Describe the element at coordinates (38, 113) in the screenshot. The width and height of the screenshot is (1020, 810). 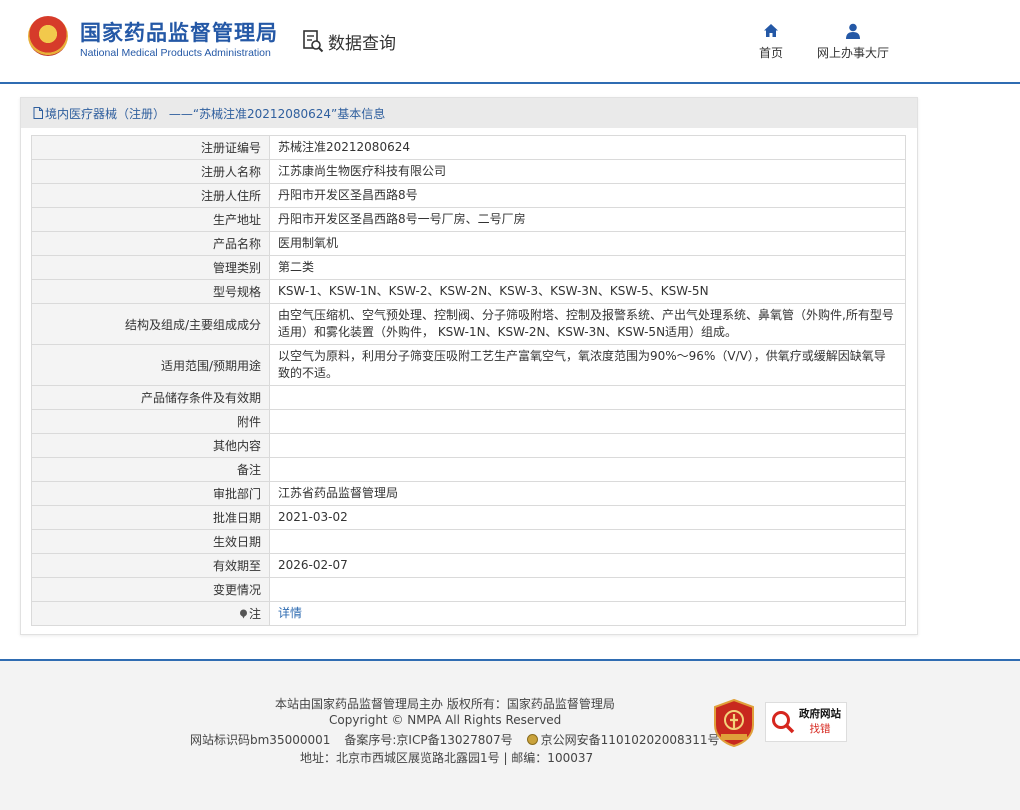
I see `document-icon` at that location.